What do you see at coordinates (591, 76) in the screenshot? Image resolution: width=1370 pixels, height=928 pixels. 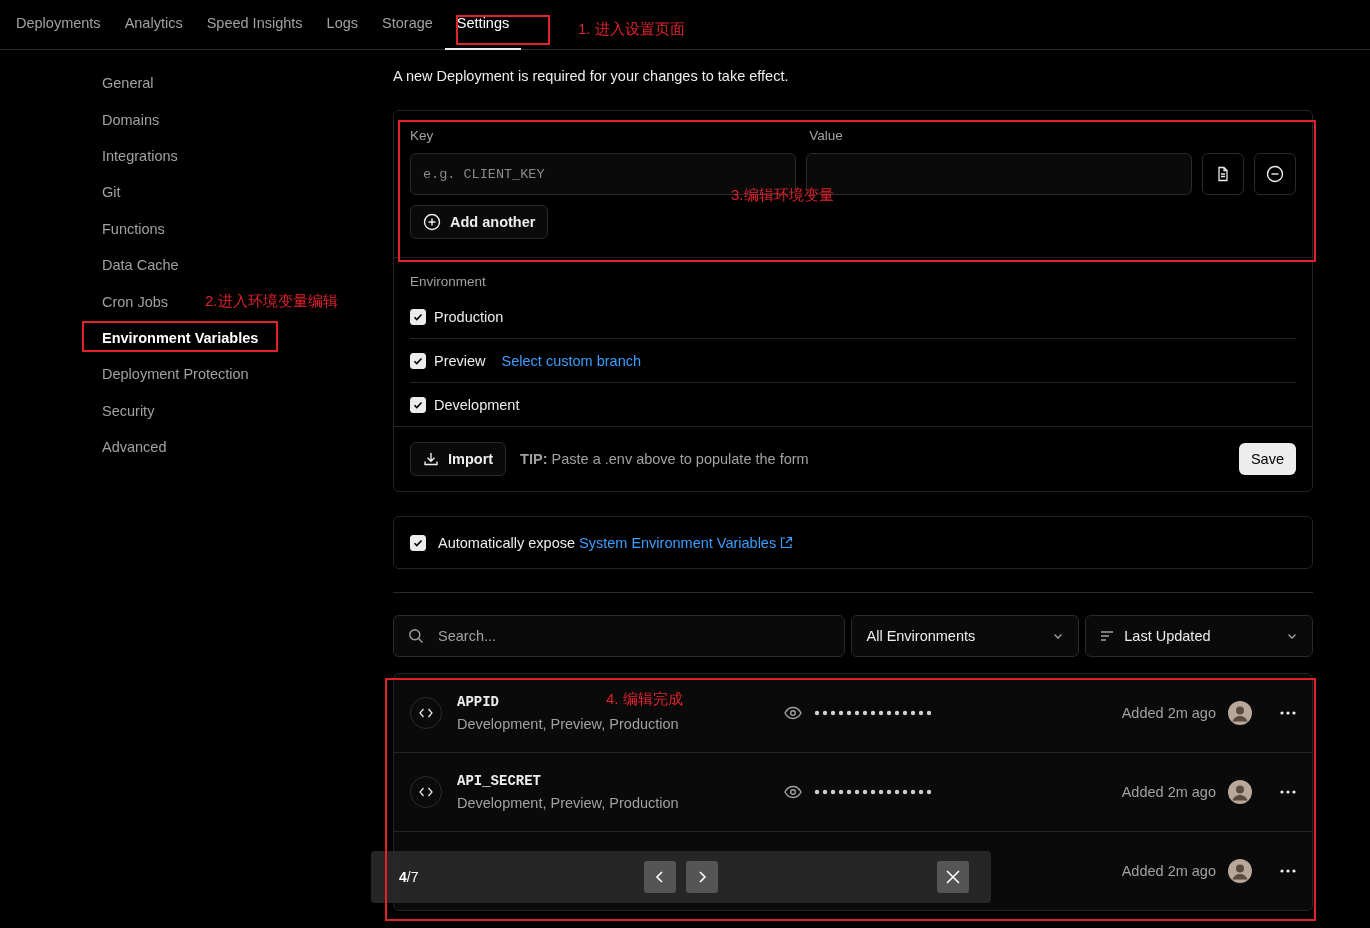 I see `notice-text: A new Deployment is required for your changes to take effect.` at bounding box center [591, 76].